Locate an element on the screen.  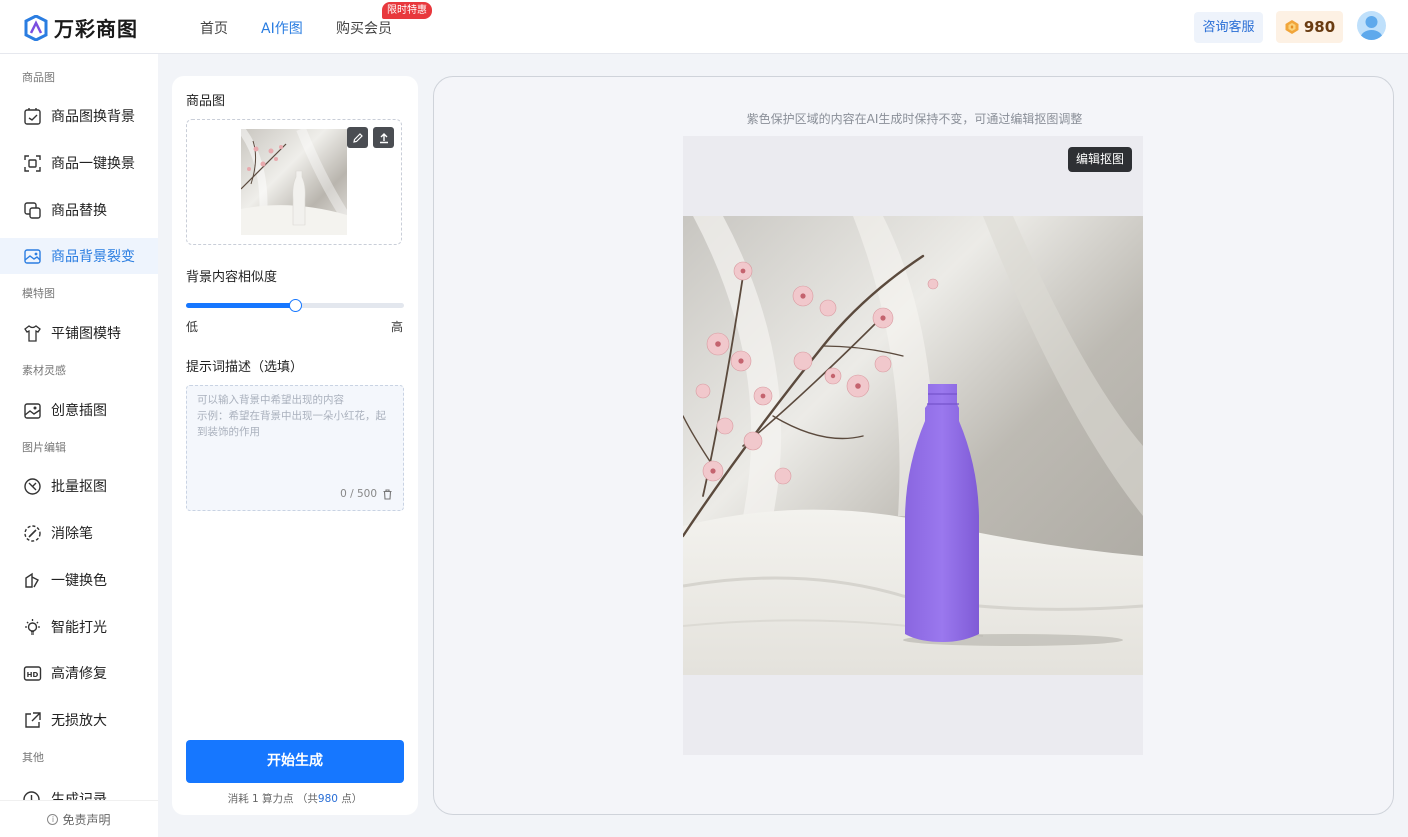
sidebar-item-label: 智能打光 is located at coordinates (79, 628).